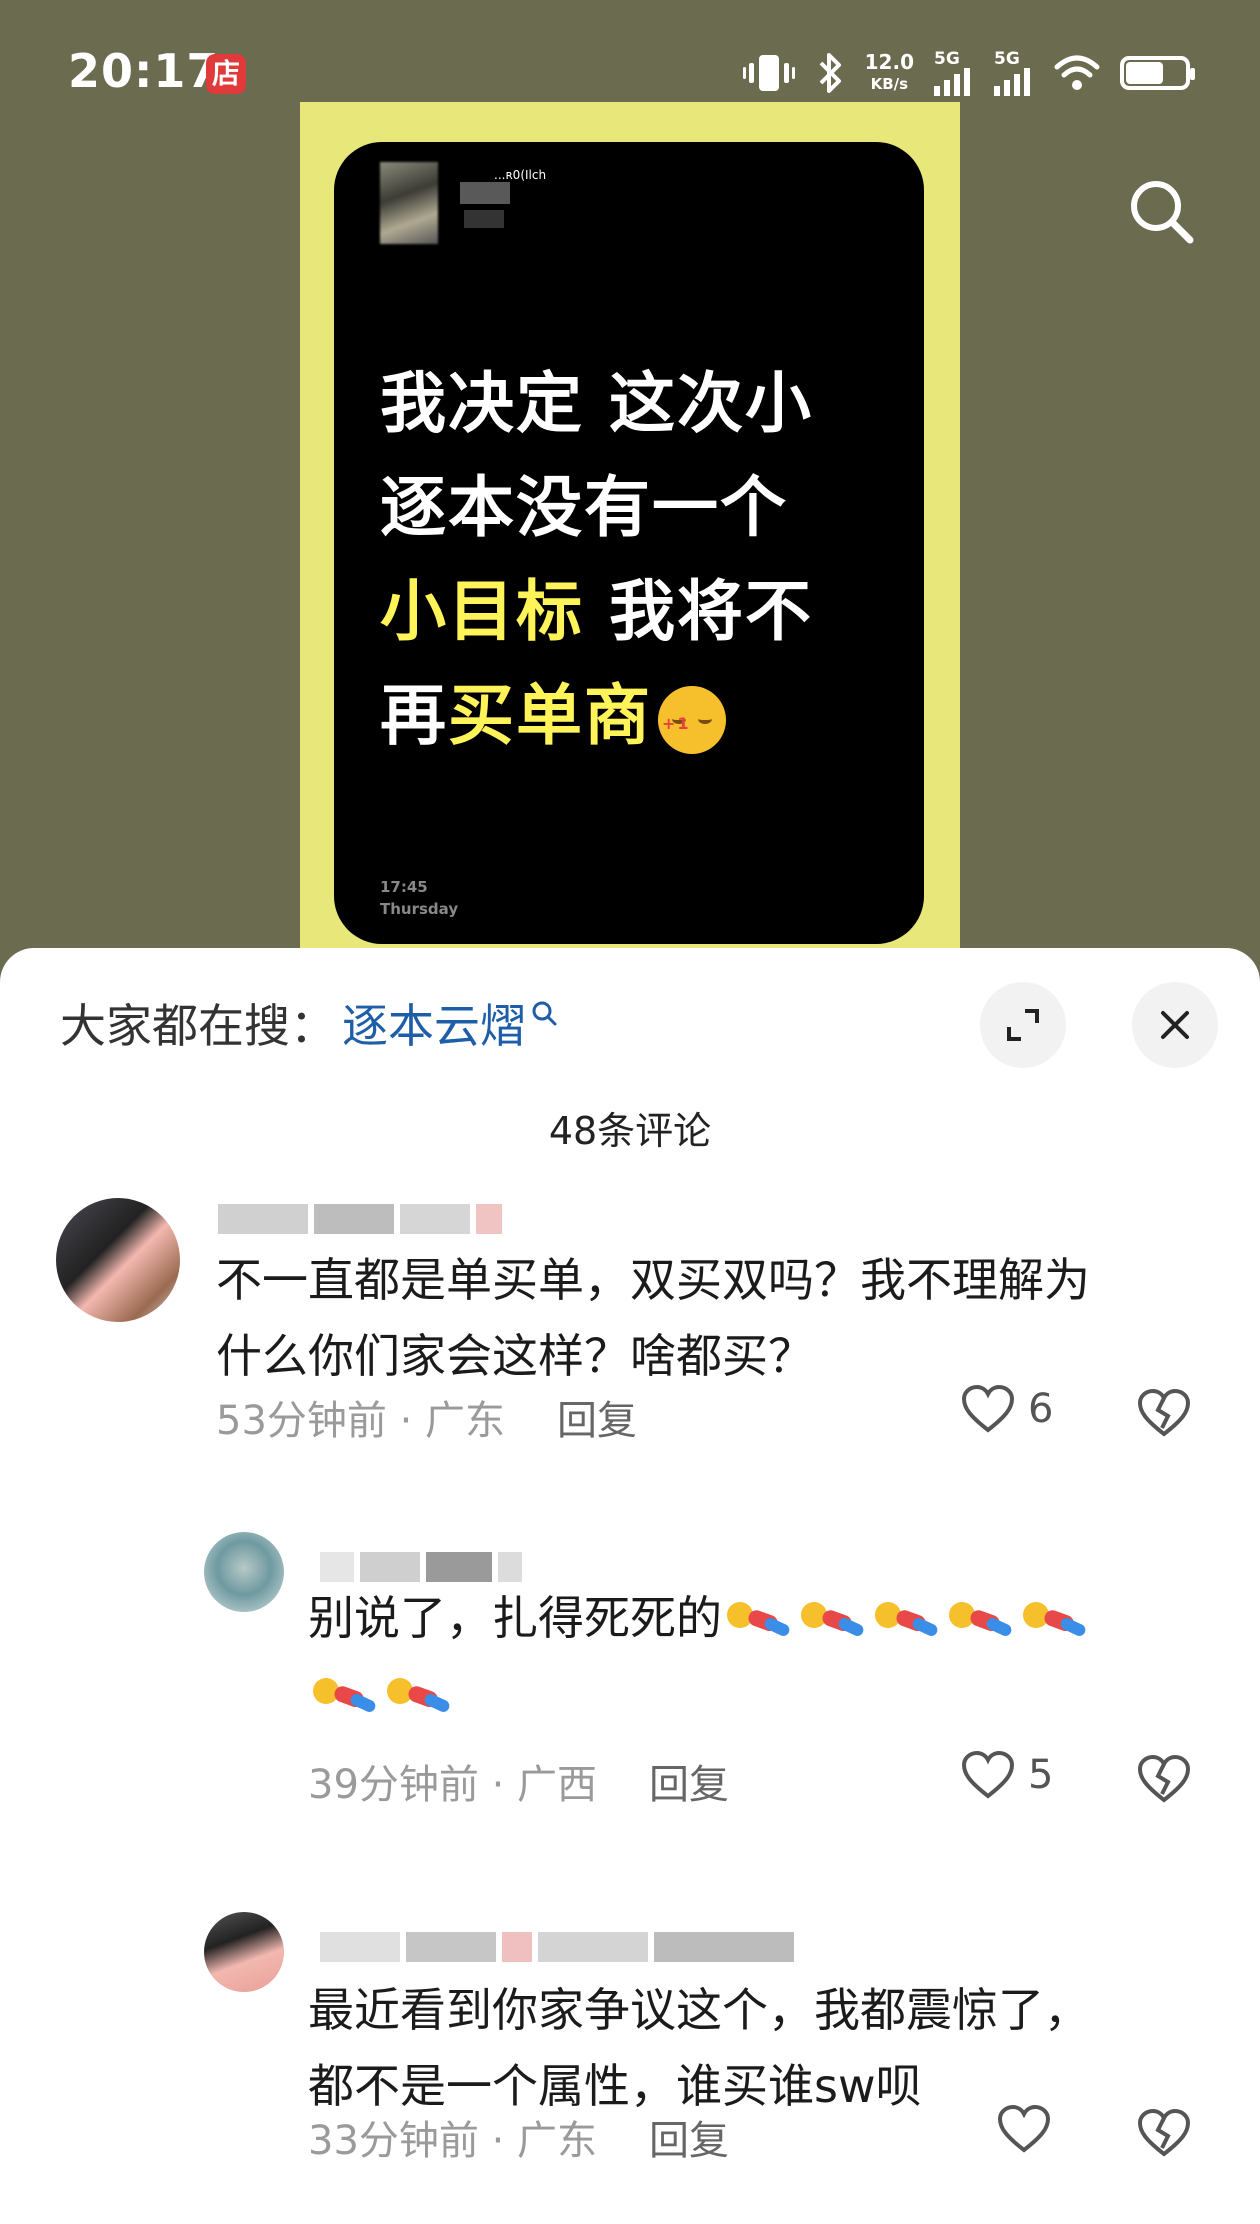 Image resolution: width=1260 pixels, height=2224 pixels. I want to click on comment-line: 别说了，扎得死死的, so click(700, 1618).